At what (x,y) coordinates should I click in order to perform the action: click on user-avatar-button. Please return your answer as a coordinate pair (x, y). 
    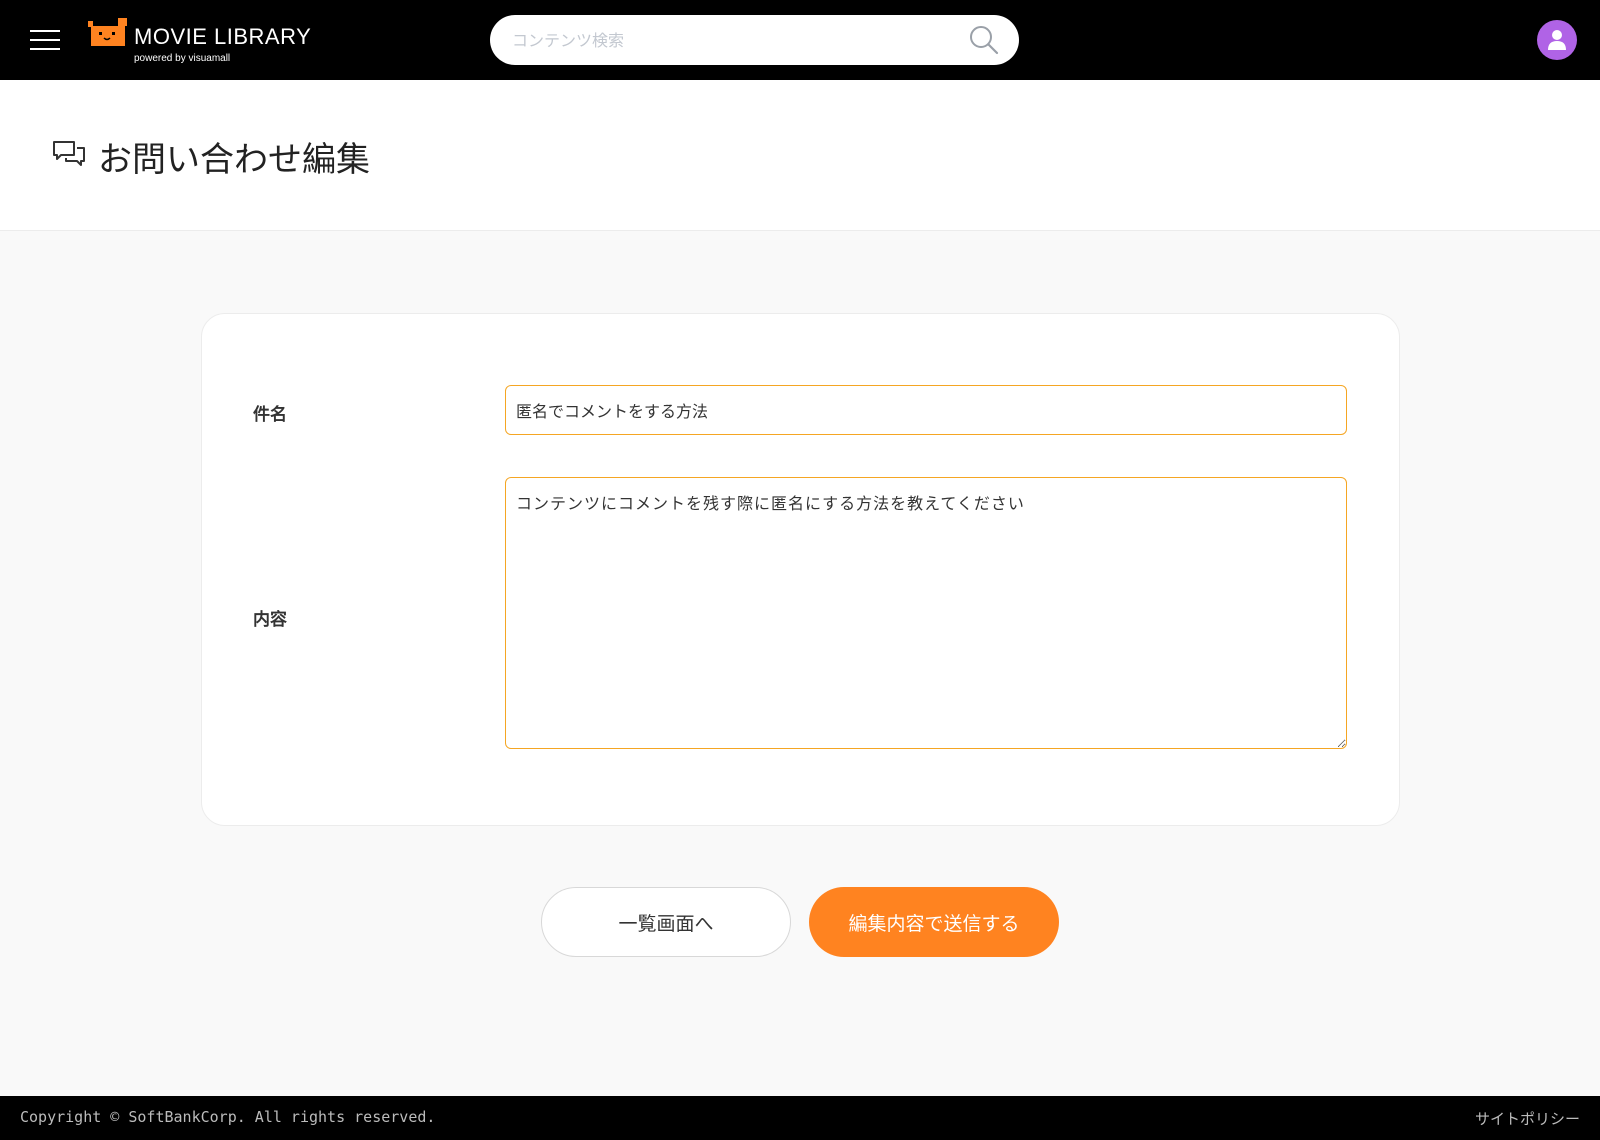
    Looking at the image, I should click on (1557, 40).